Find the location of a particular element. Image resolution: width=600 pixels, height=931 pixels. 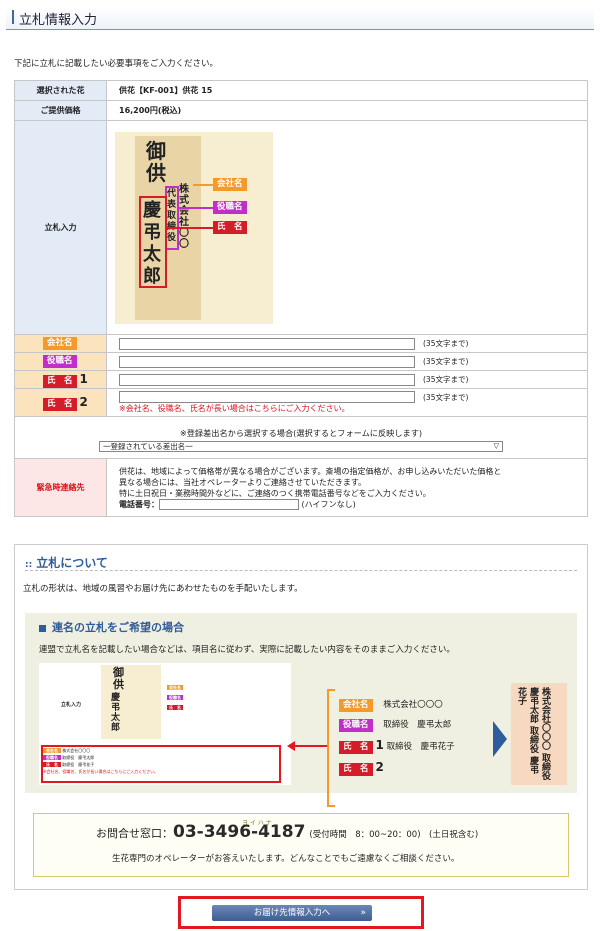

emergency-text-2: 異なる場合には、当社オペレーターよりご連絡させていただきます。 is located at coordinates (243, 482).